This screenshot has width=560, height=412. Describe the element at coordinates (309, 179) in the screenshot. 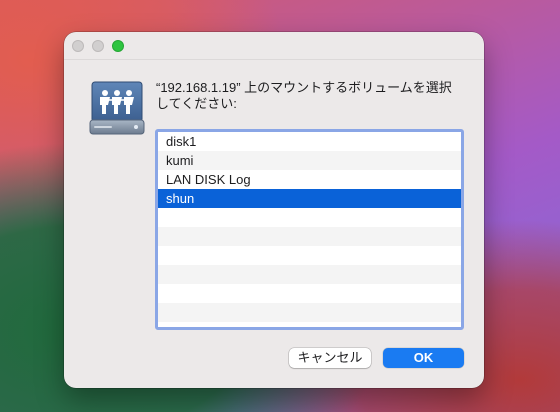

I see `volume-list-item: LAN DISK Log` at that location.